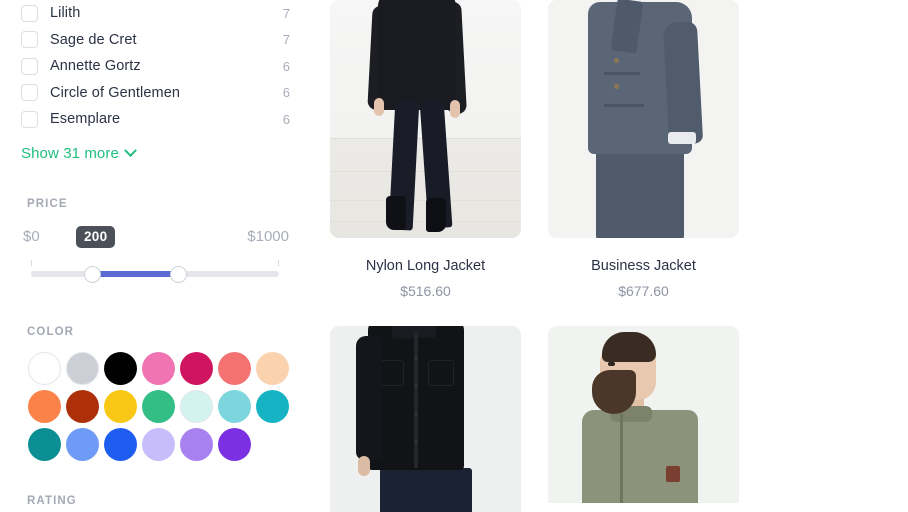 The width and height of the screenshot is (908, 512). What do you see at coordinates (268, 236) in the screenshot?
I see `price-max-label: $1000` at bounding box center [268, 236].